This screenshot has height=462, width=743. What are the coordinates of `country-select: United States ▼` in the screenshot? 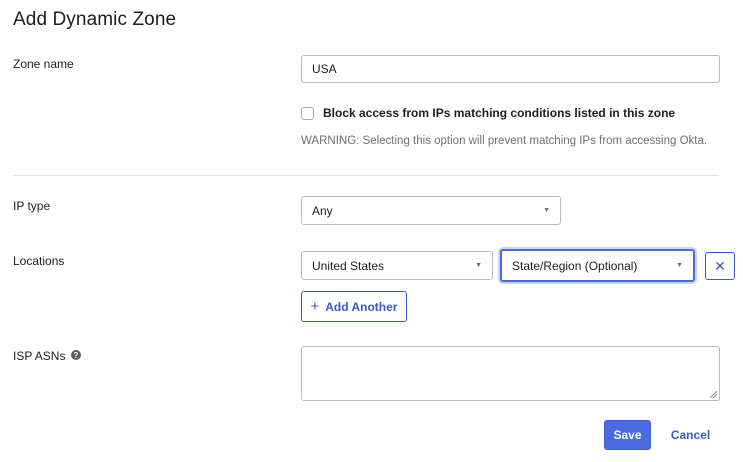 It's located at (397, 265).